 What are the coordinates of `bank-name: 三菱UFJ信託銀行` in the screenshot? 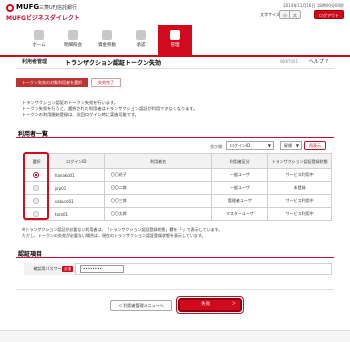 It's located at (58, 8).